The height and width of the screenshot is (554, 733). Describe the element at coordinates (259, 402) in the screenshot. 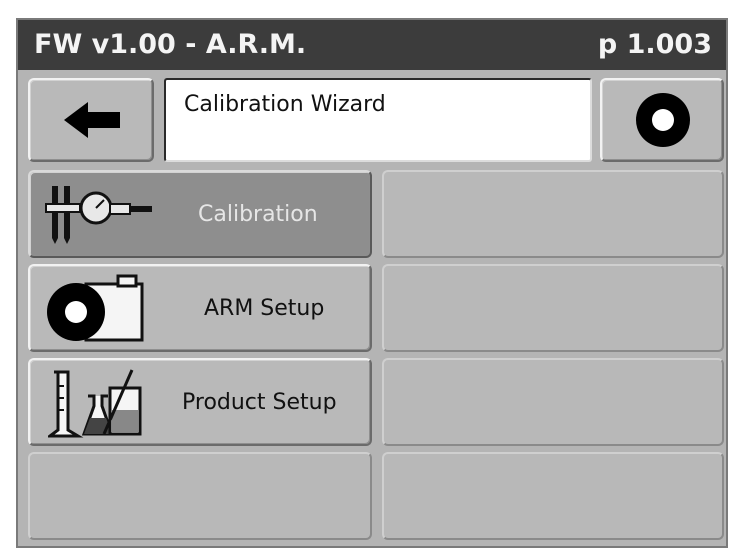

I see `product-setup-label: Product Setup` at that location.